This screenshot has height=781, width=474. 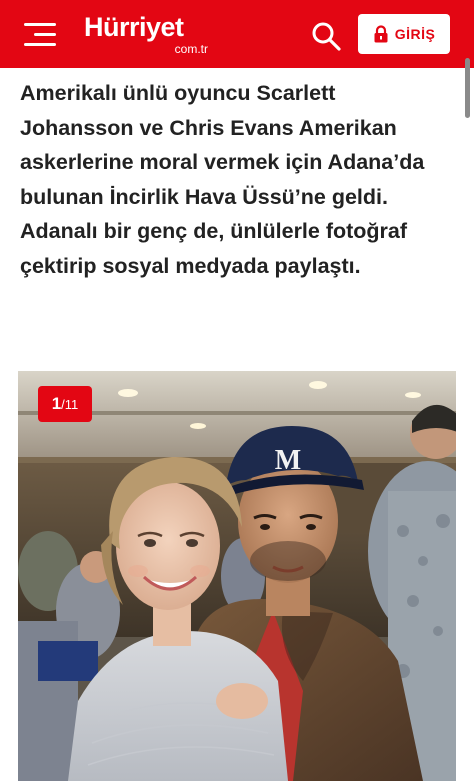 I want to click on cap-logo: M, so click(x=288, y=460).